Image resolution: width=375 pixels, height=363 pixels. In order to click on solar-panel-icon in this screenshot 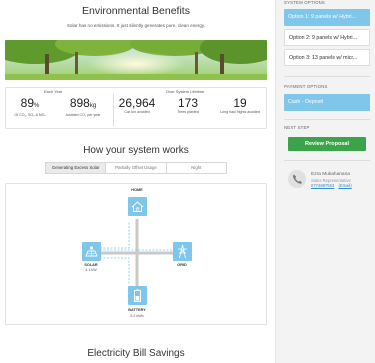, I will do `click(91, 251)`.